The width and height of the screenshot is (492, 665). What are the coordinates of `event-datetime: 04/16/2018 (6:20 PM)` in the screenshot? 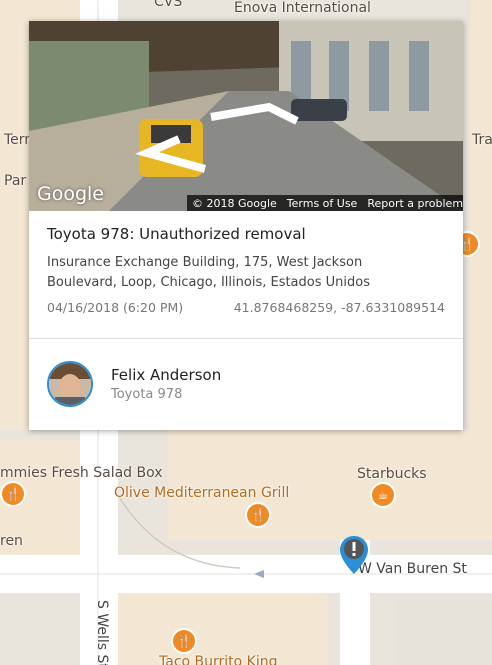 It's located at (115, 307).